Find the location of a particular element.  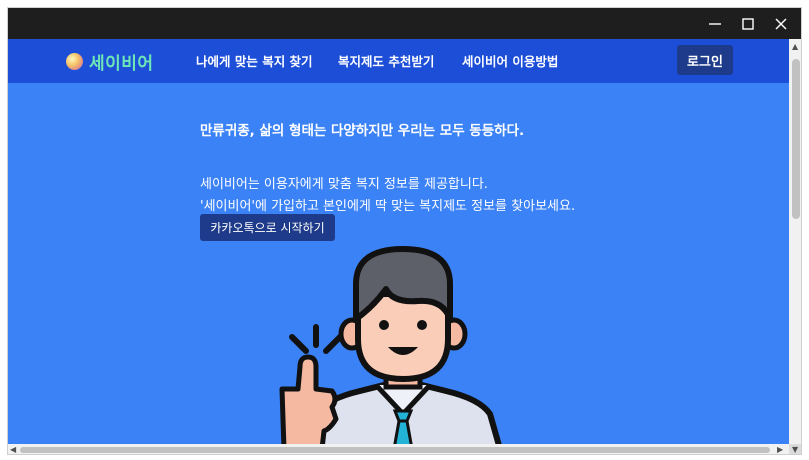

close-button is located at coordinates (781, 23).